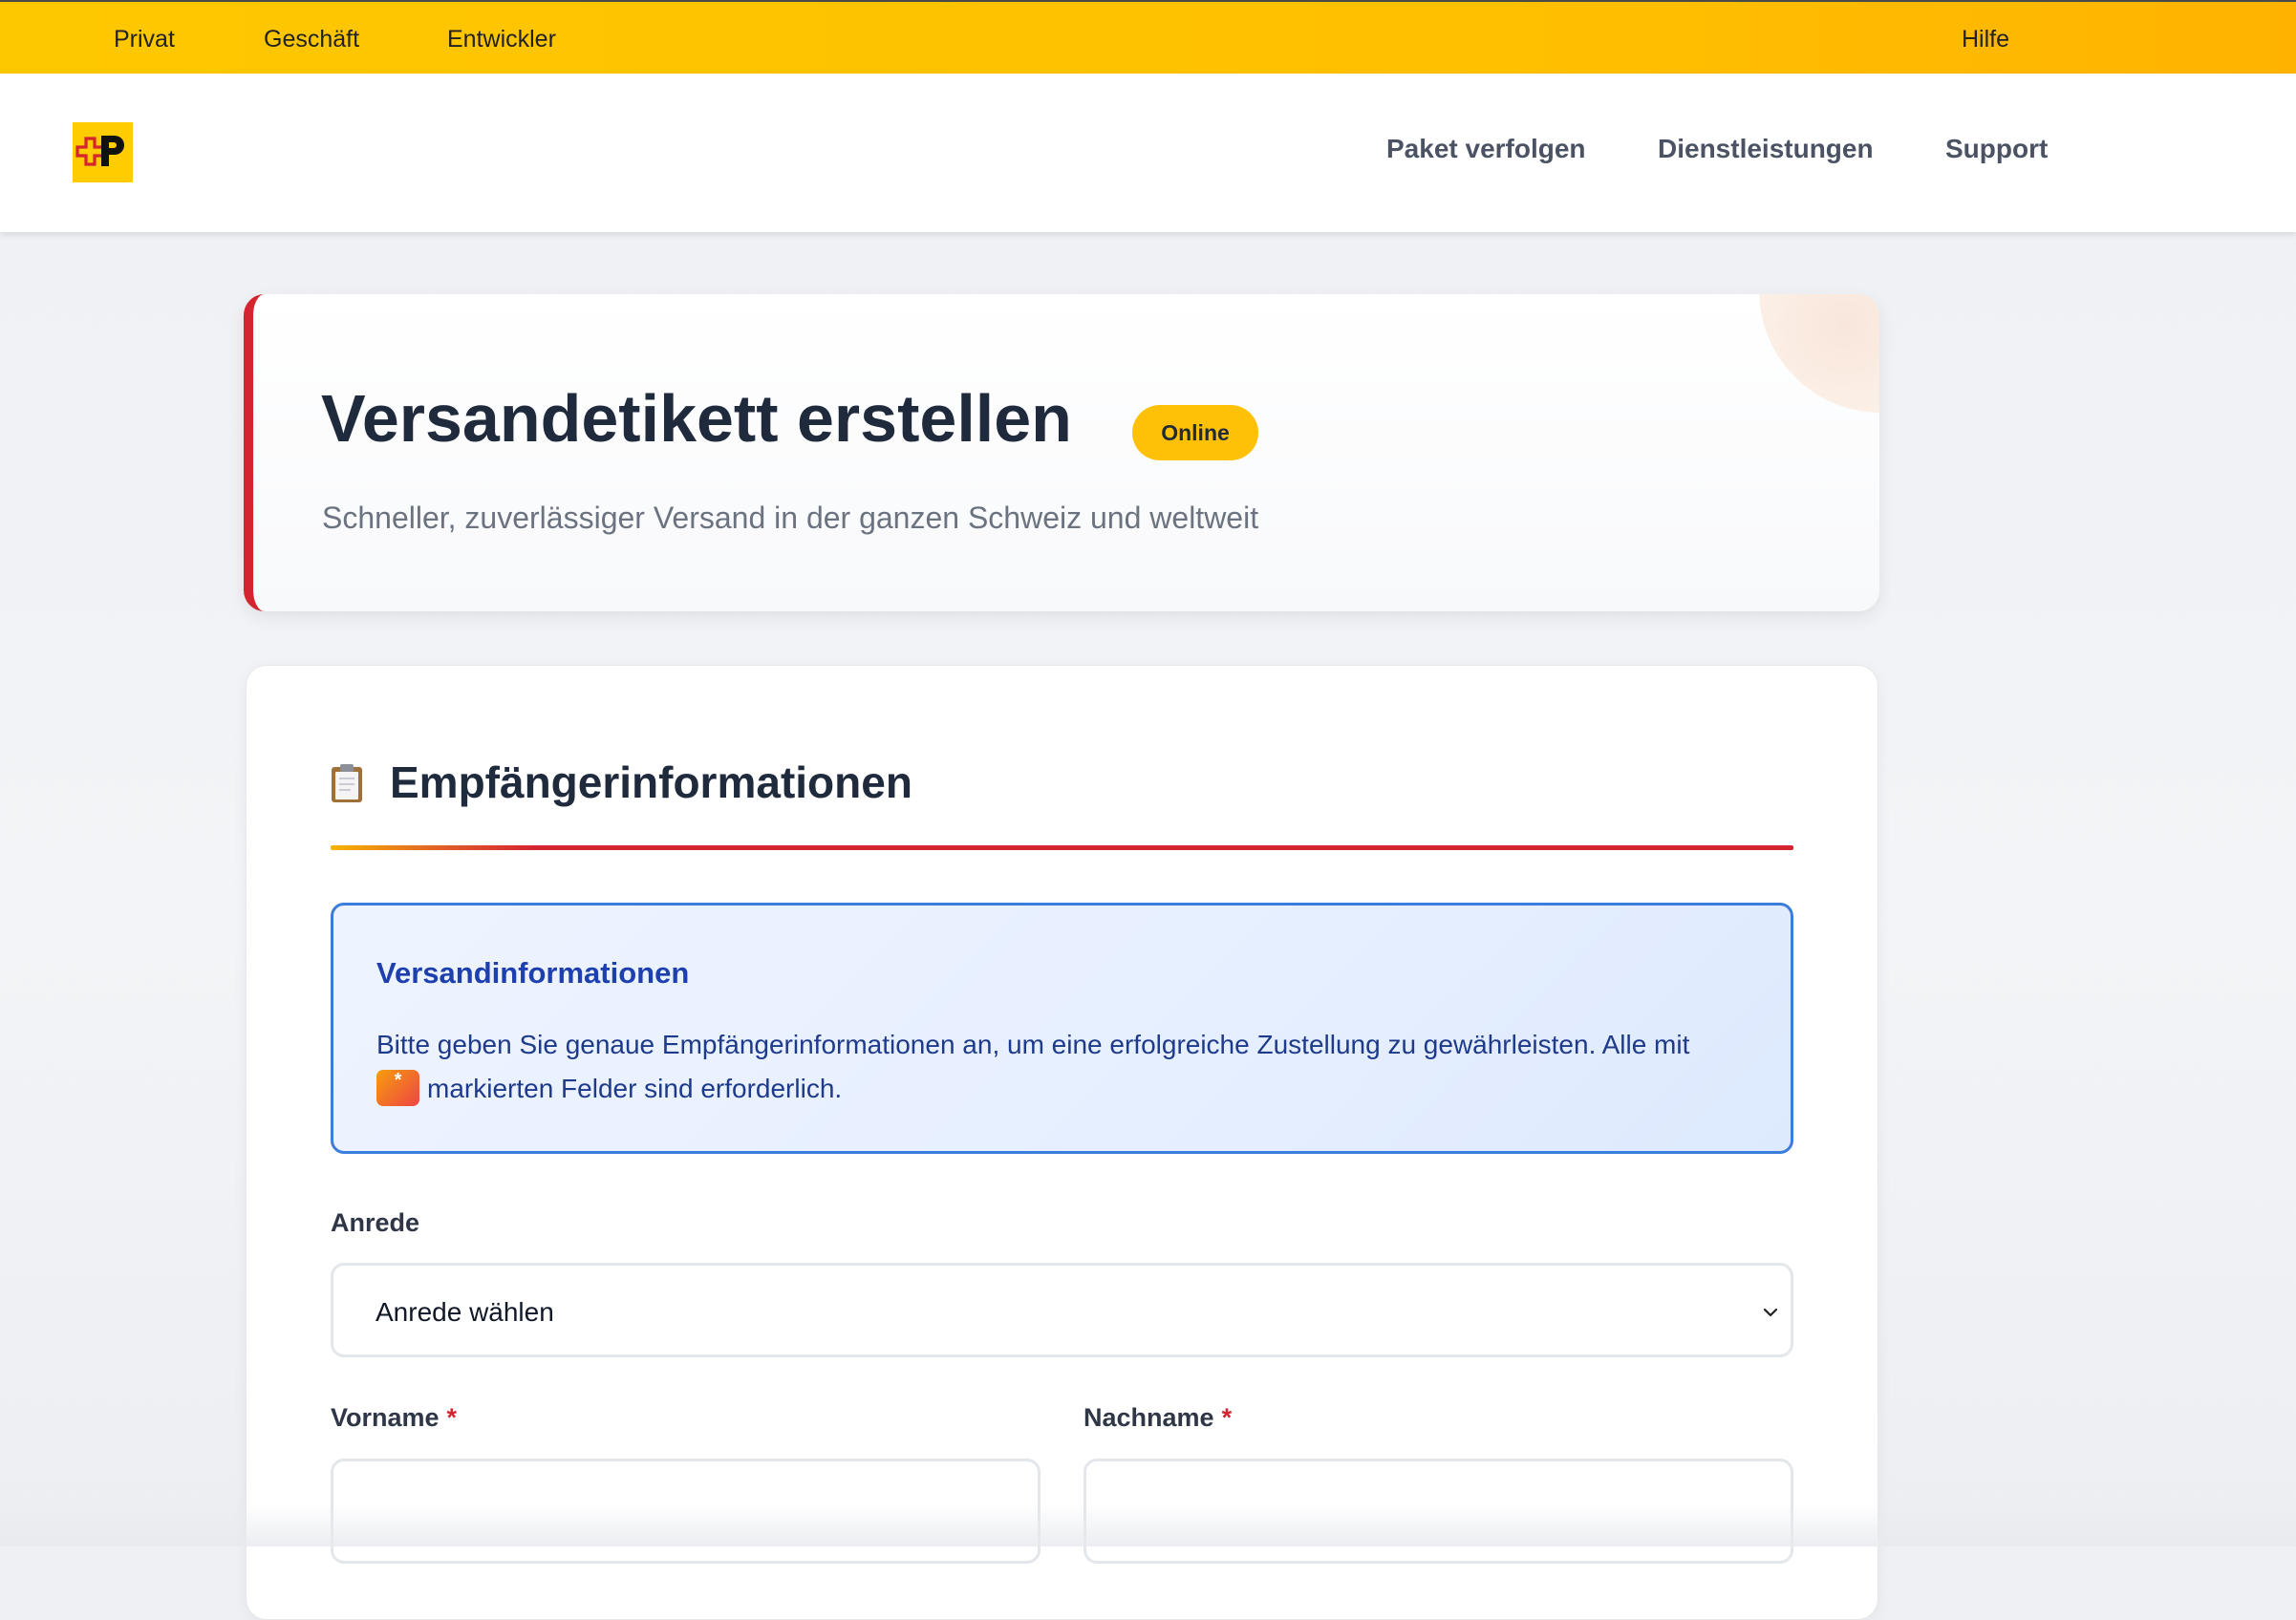  Describe the element at coordinates (347, 783) in the screenshot. I see `clipboard-icon` at that location.